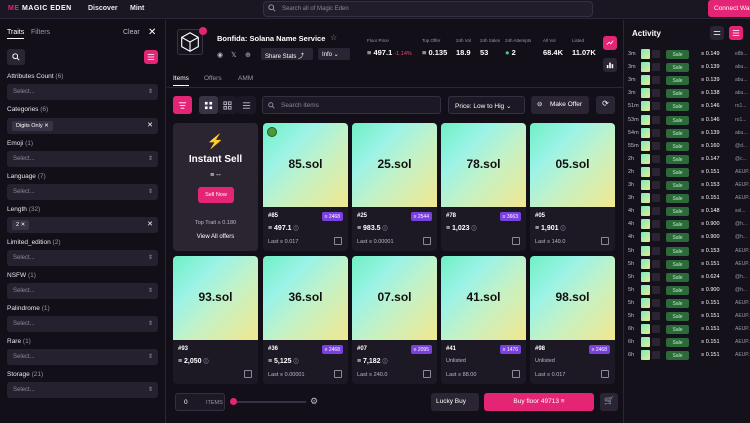  What do you see at coordinates (717, 33) in the screenshot?
I see `filter-settings-icon` at bounding box center [717, 33].